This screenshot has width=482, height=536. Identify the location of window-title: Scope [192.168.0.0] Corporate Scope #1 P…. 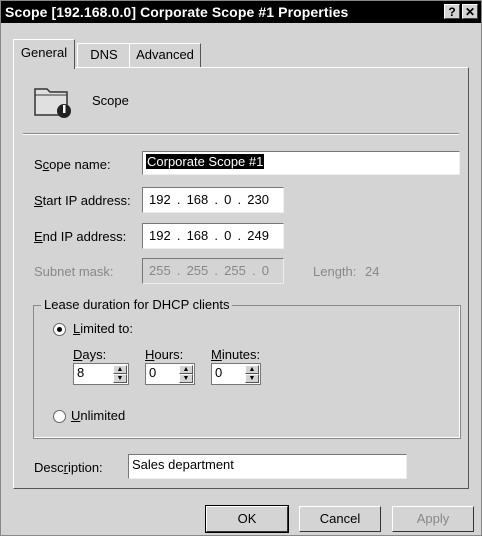
(177, 12).